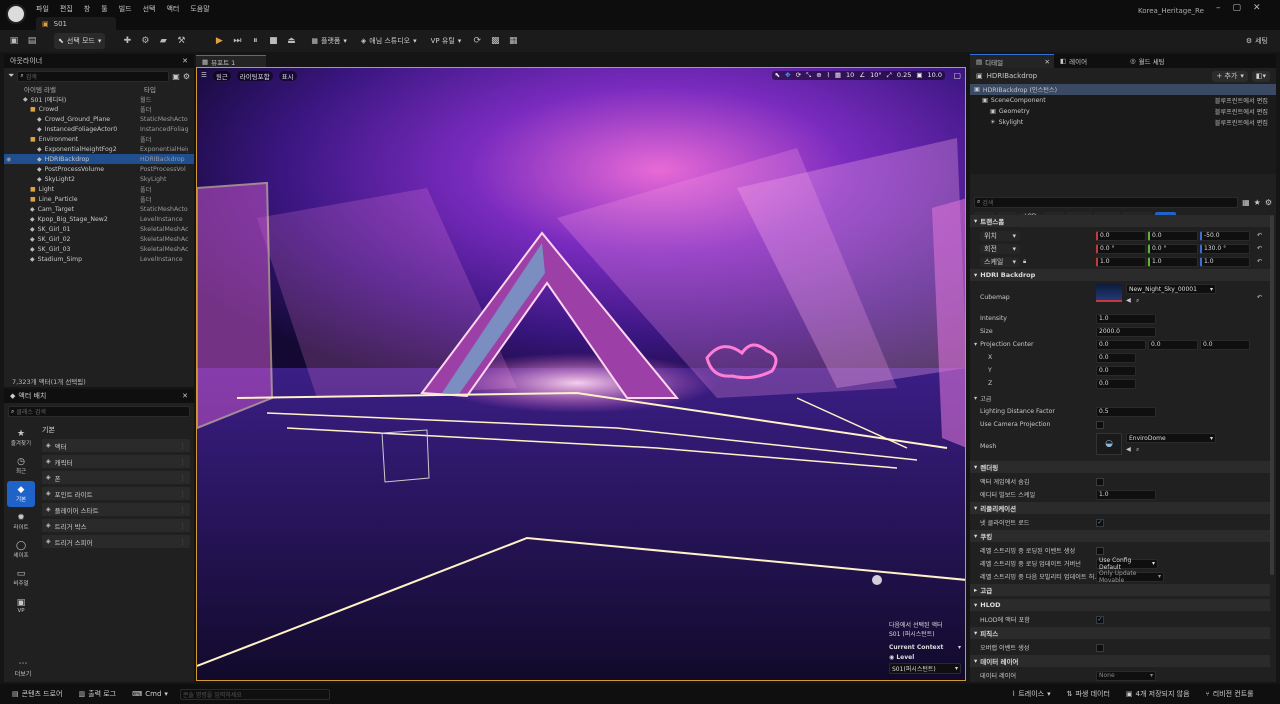 This screenshot has width=1280, height=704. Describe the element at coordinates (1120, 398) in the screenshot. I see `advanced-row: ▾ 고급` at that location.